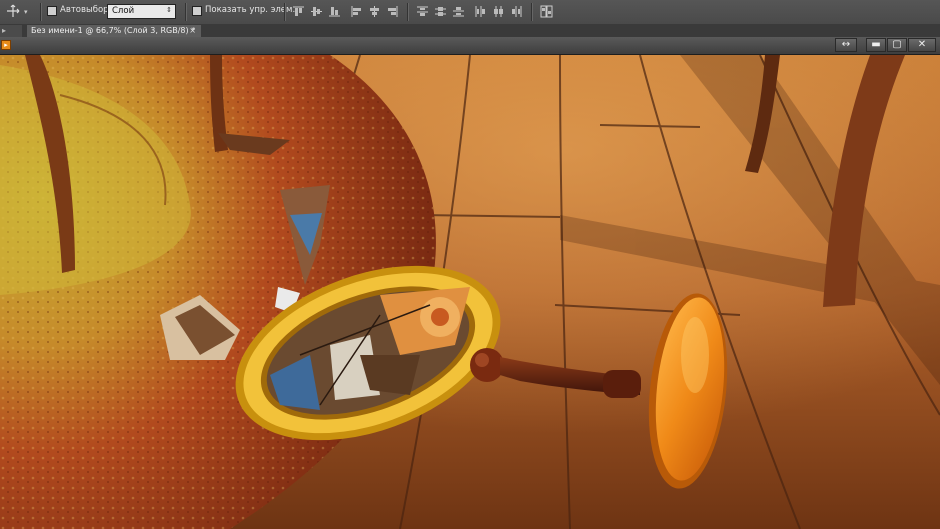 This screenshot has width=940, height=529. Describe the element at coordinates (6, 45) in the screenshot. I see `photoshop-doc-icon: ▸` at that location.